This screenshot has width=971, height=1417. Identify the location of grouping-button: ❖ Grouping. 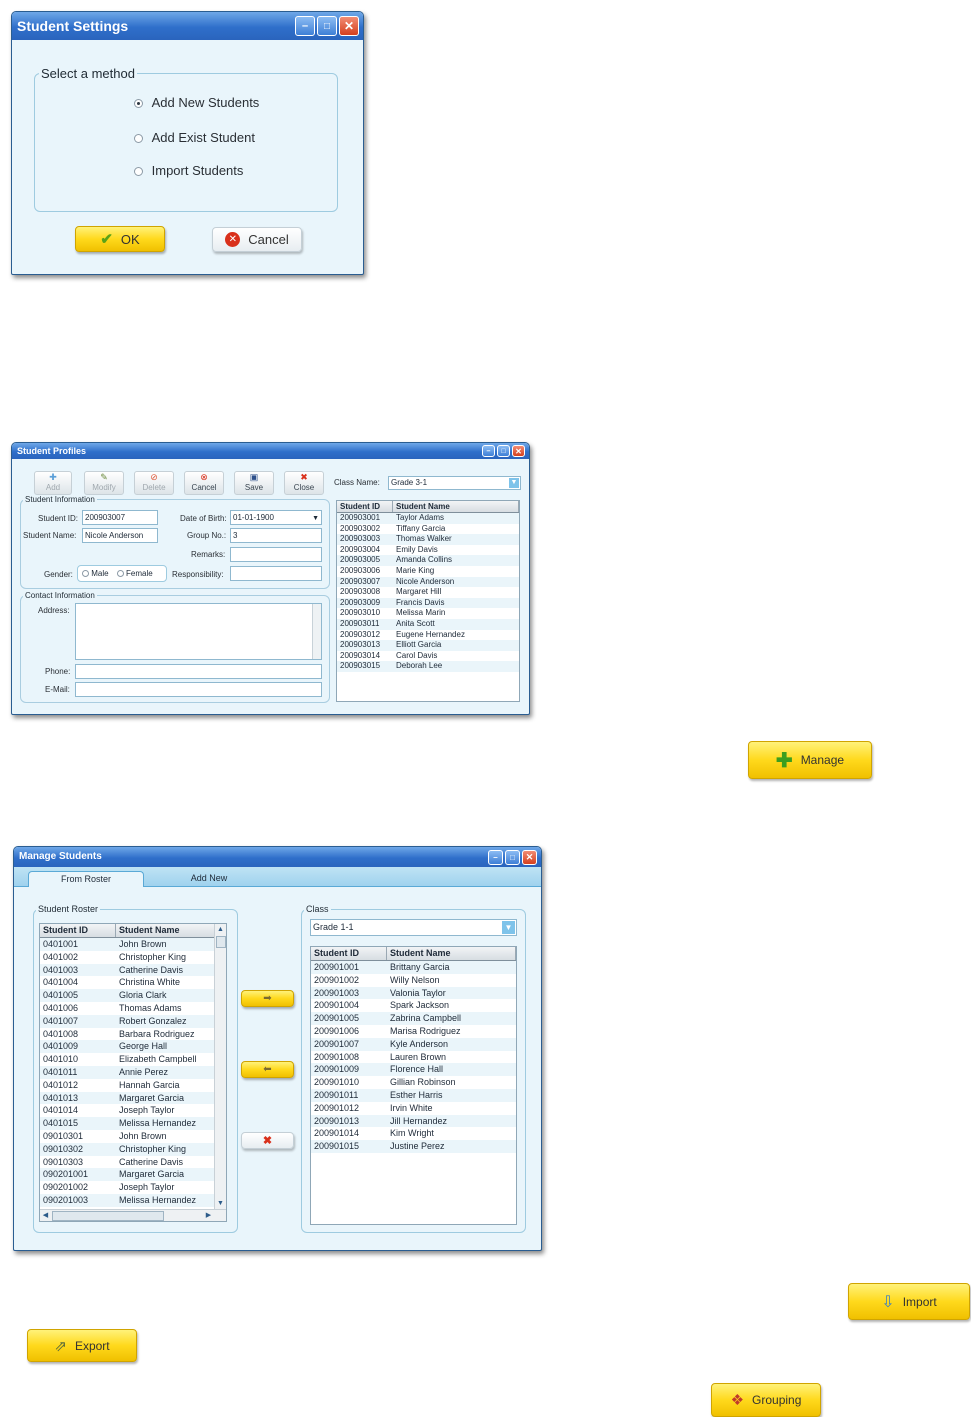
(766, 1400).